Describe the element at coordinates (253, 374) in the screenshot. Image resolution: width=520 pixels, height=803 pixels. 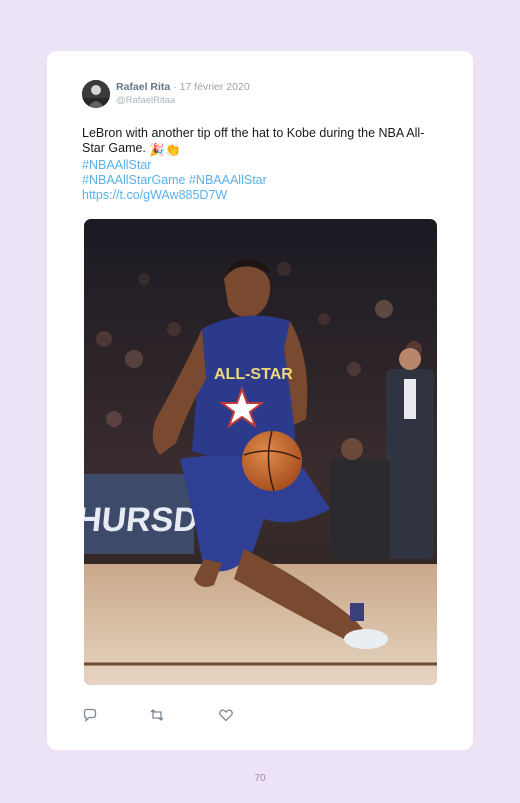
I see `jersey-text: ALL-STAR` at that location.